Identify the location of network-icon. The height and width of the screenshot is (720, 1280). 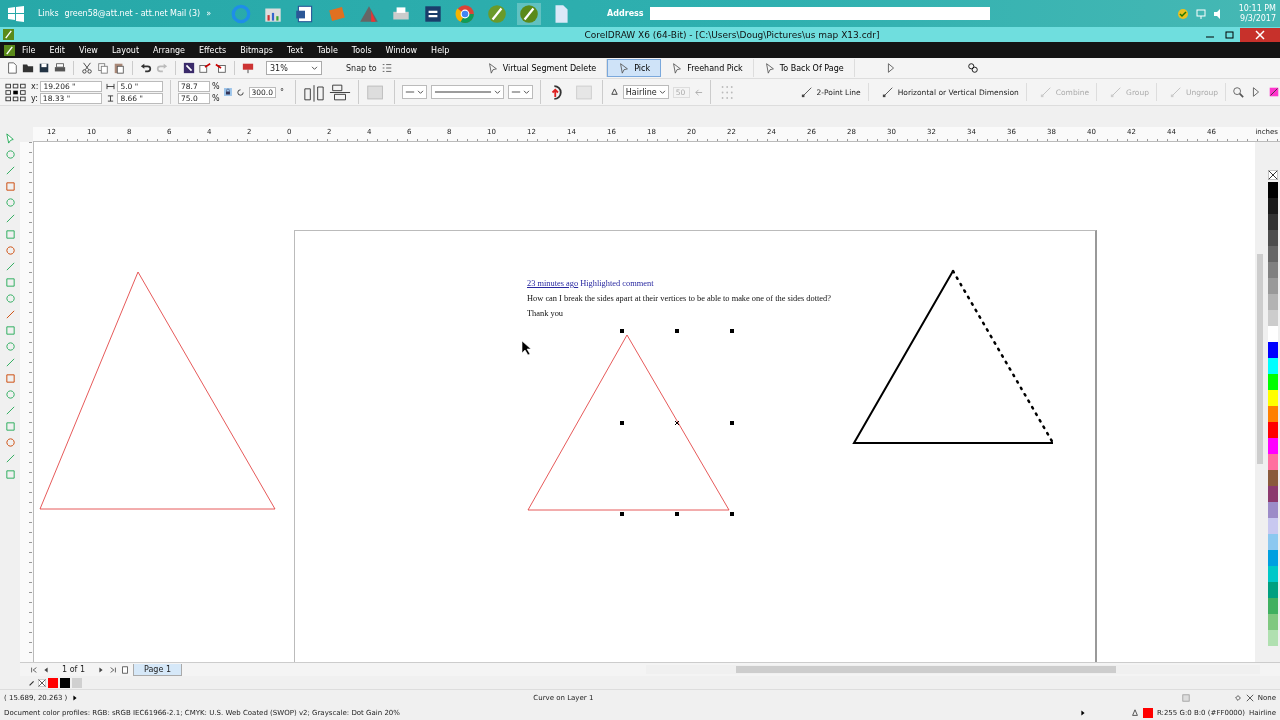
(1200, 13).